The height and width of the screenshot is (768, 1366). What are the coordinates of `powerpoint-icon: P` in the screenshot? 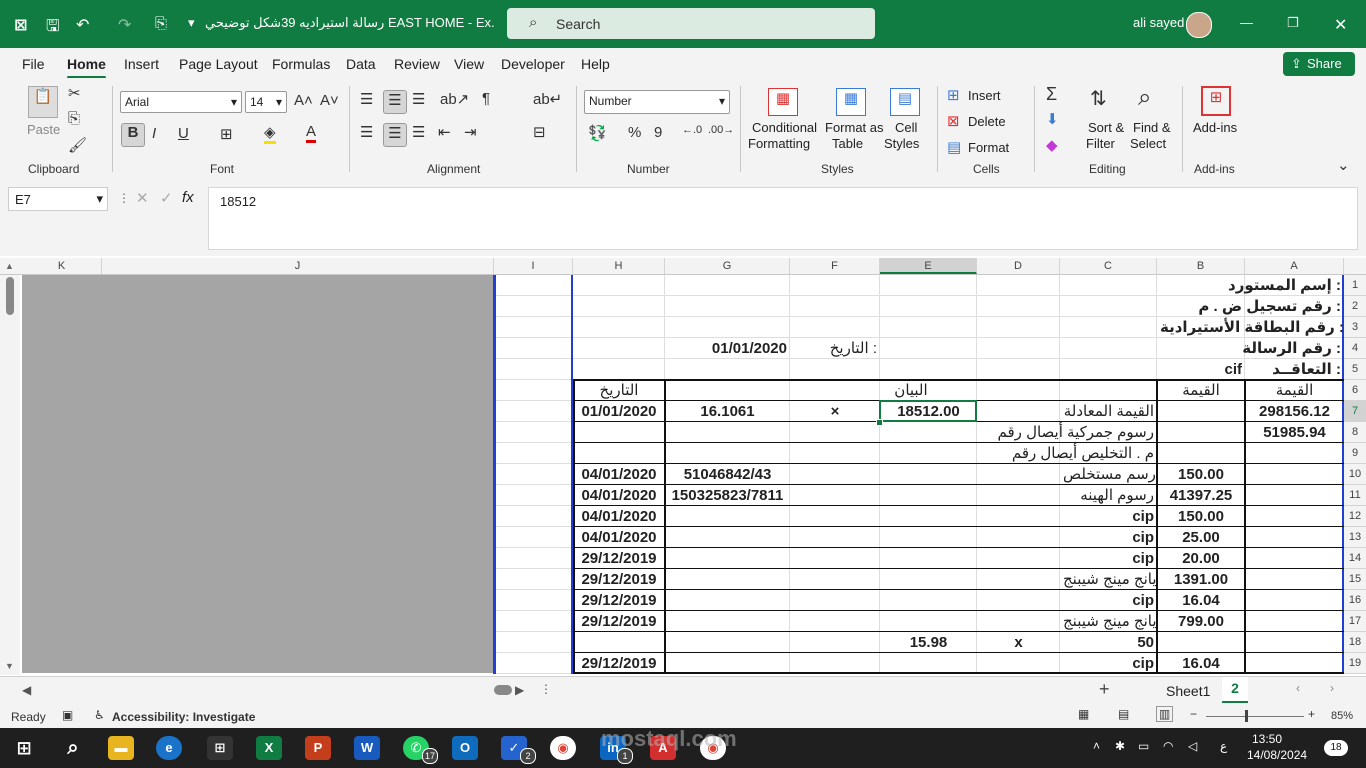 It's located at (318, 748).